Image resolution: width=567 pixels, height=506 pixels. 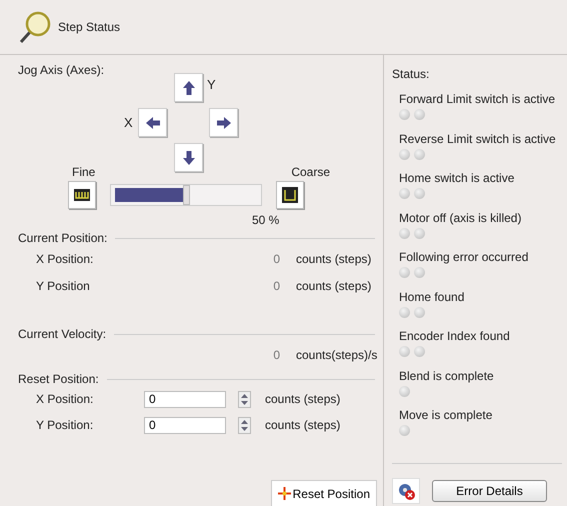 I want to click on jog-up-button, so click(x=188, y=87).